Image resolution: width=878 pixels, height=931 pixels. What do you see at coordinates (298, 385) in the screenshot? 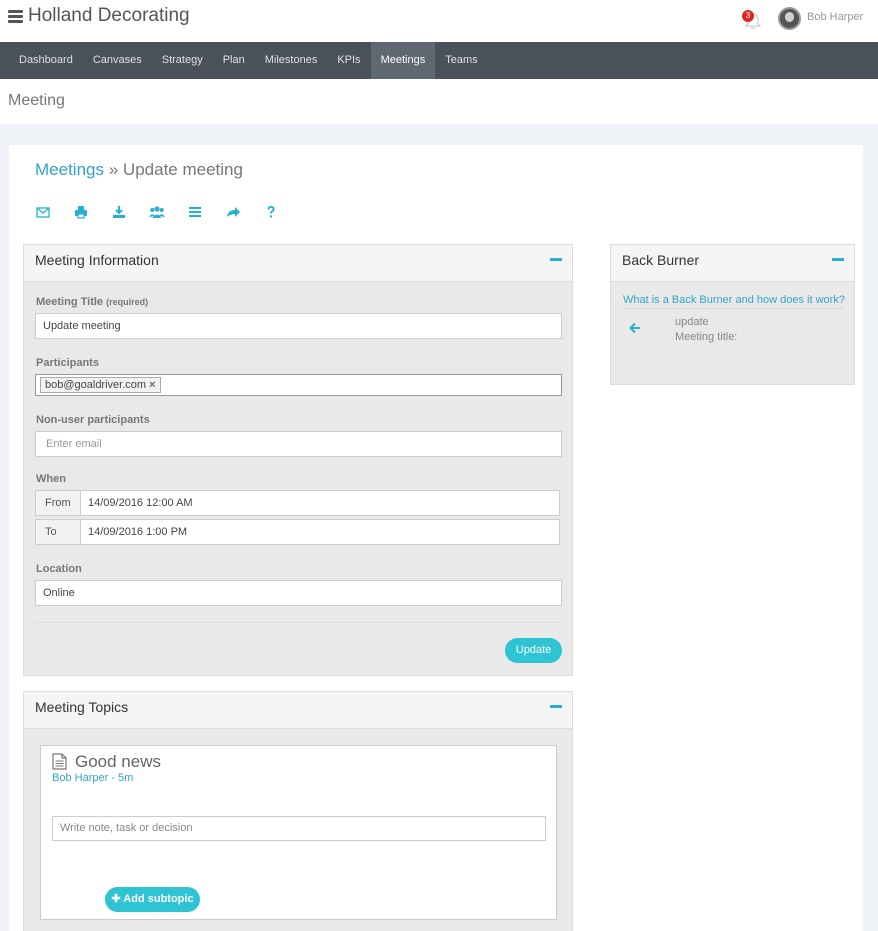
I see `participants-input: bob@goaldriver.com ×` at bounding box center [298, 385].